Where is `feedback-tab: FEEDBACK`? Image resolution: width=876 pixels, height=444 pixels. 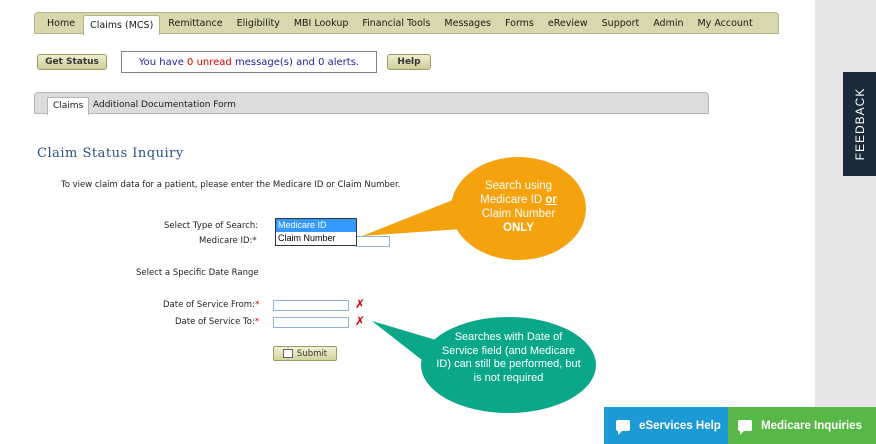 feedback-tab: FEEDBACK is located at coordinates (859, 124).